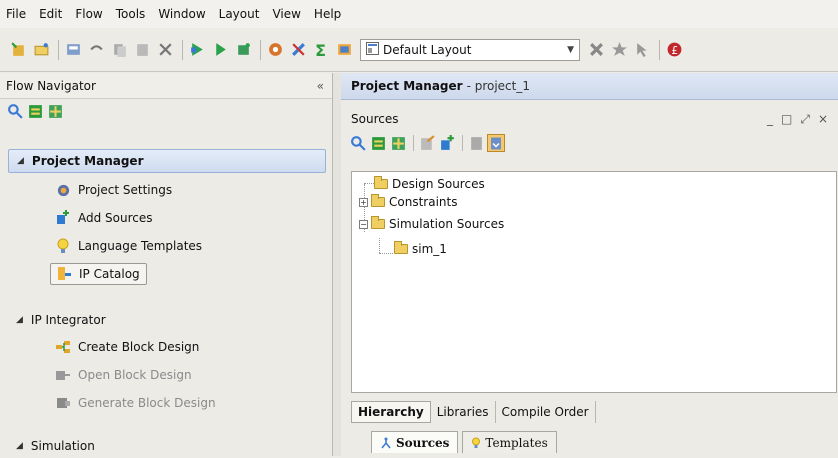 The image size is (838, 458). What do you see at coordinates (363, 202) in the screenshot?
I see `expand-icon: +` at bounding box center [363, 202].